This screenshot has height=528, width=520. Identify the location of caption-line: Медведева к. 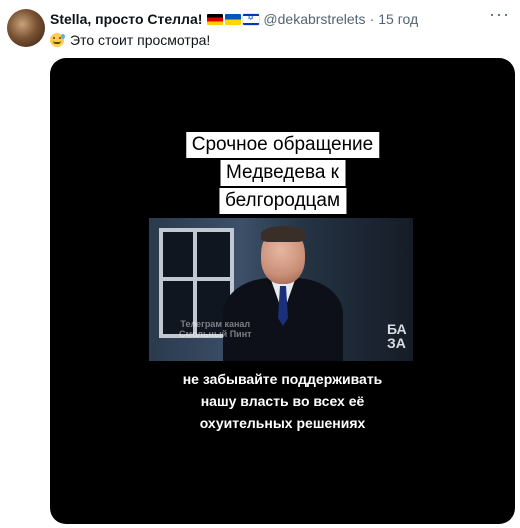
(282, 173).